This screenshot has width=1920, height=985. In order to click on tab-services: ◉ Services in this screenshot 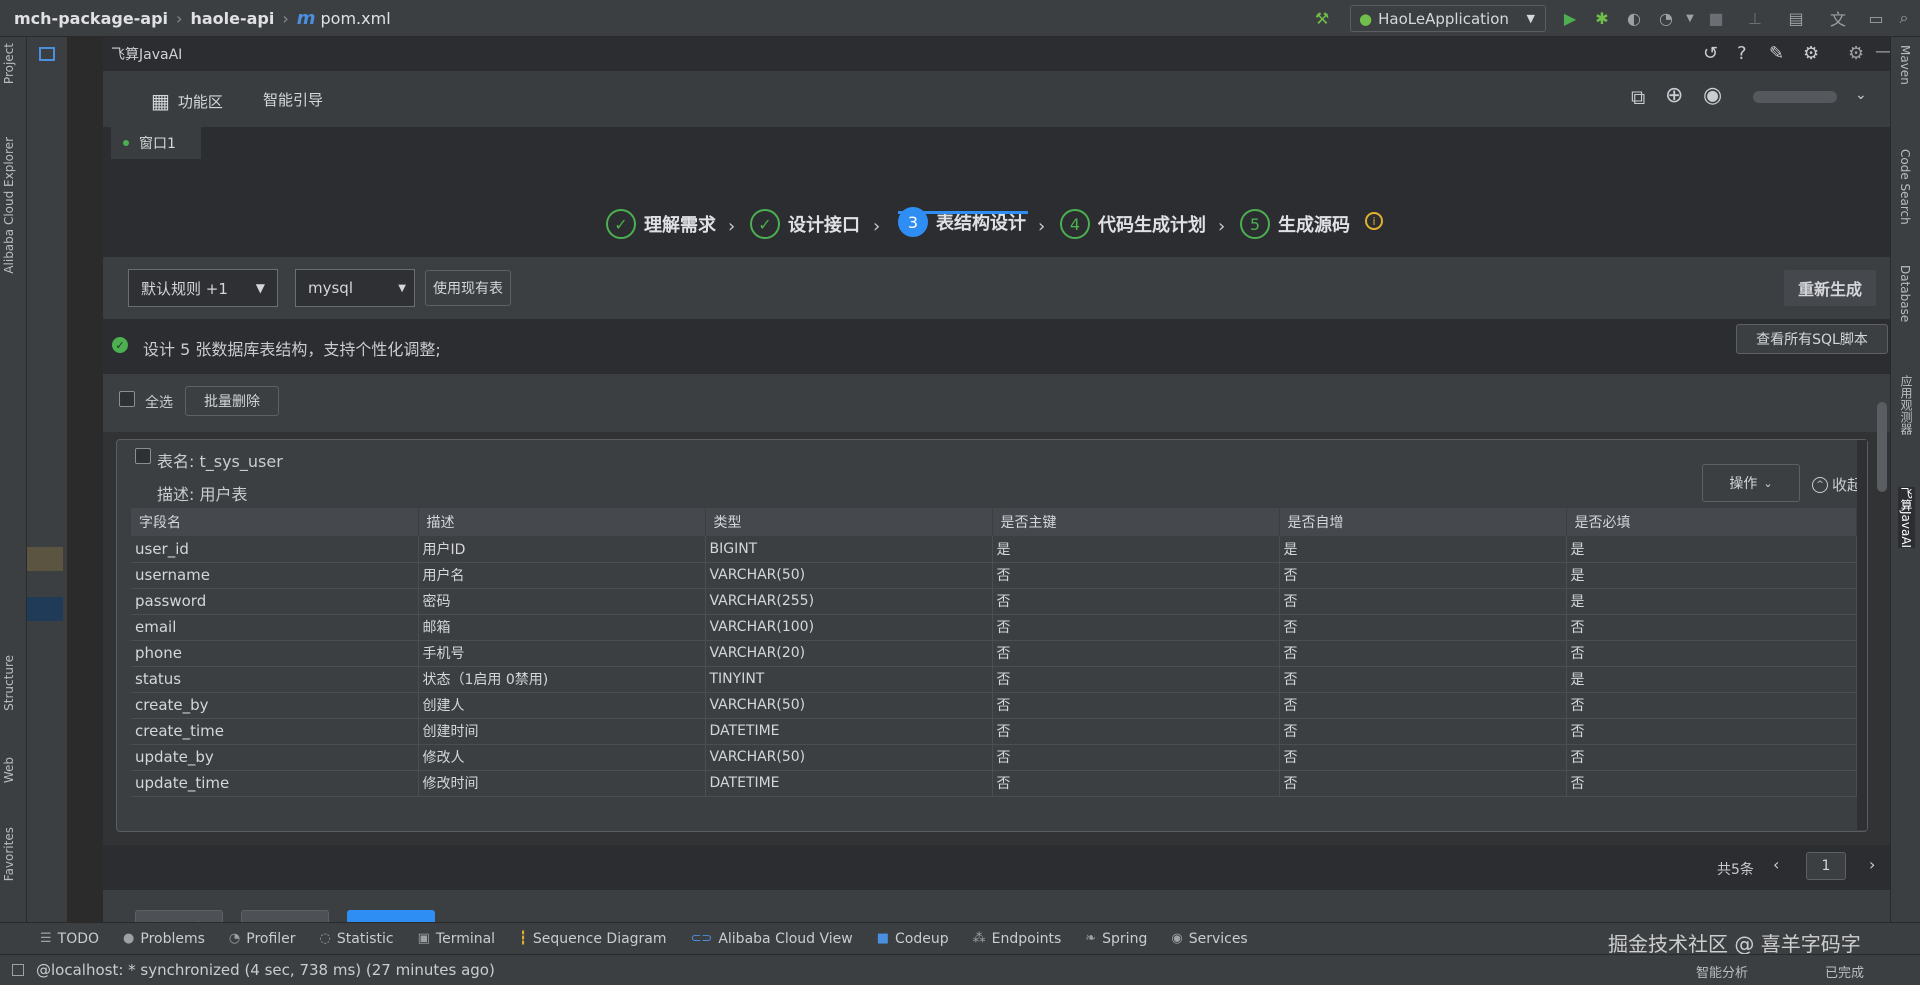, I will do `click(1209, 939)`.